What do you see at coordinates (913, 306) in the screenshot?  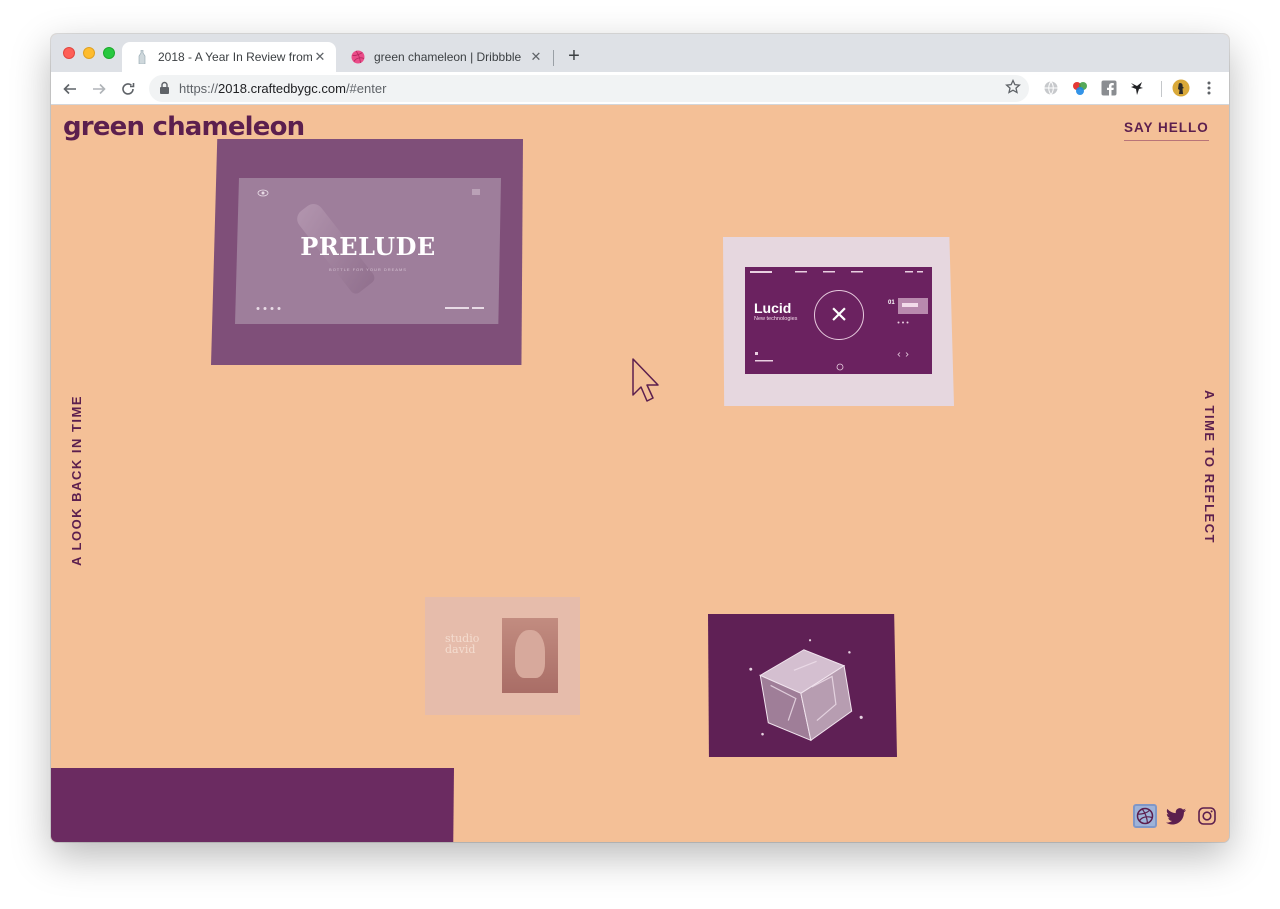 I see `lucid-thumbnail-icon` at bounding box center [913, 306].